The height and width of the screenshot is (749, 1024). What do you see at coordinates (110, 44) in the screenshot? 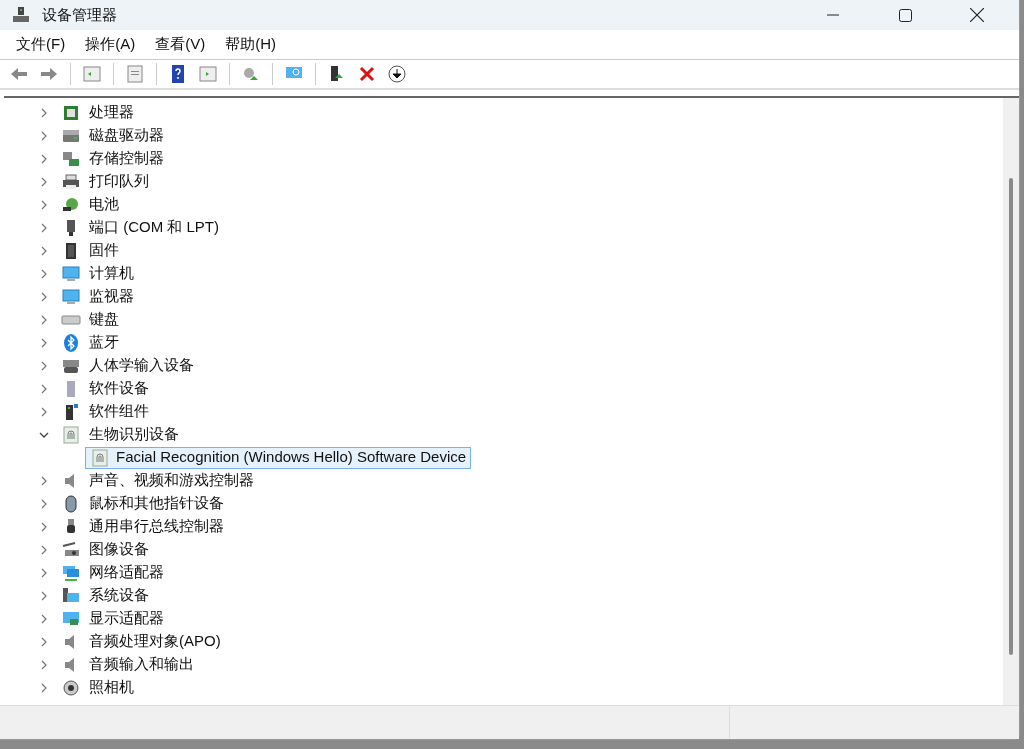
I see `menu-item: 操作(A)` at bounding box center [110, 44].